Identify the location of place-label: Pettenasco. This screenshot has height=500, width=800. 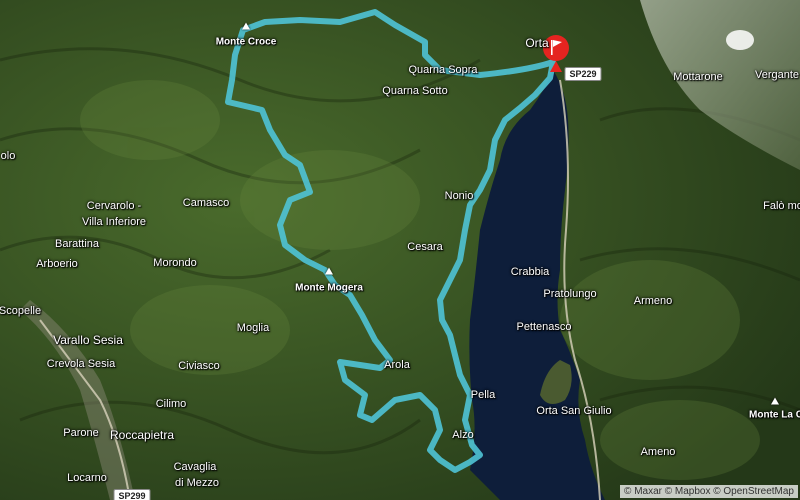
(544, 327).